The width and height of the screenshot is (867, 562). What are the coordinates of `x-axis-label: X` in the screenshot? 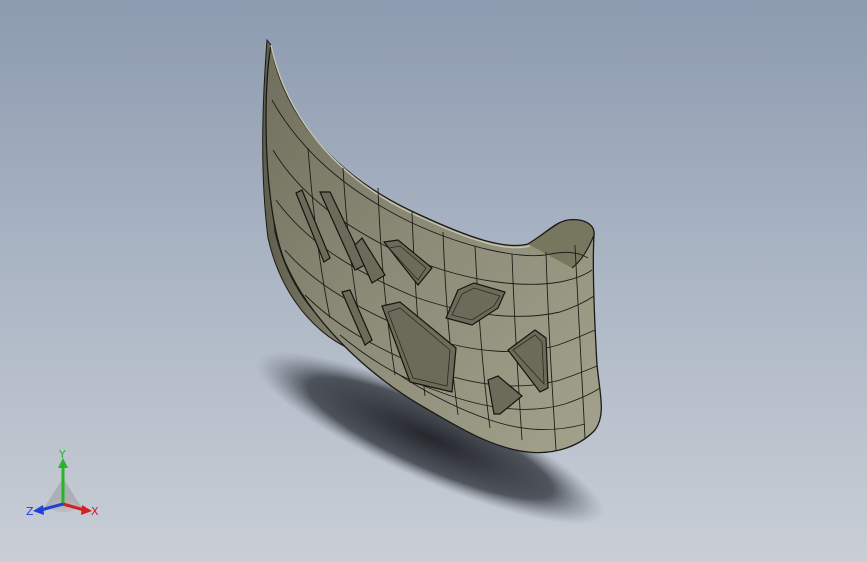 It's located at (95, 511).